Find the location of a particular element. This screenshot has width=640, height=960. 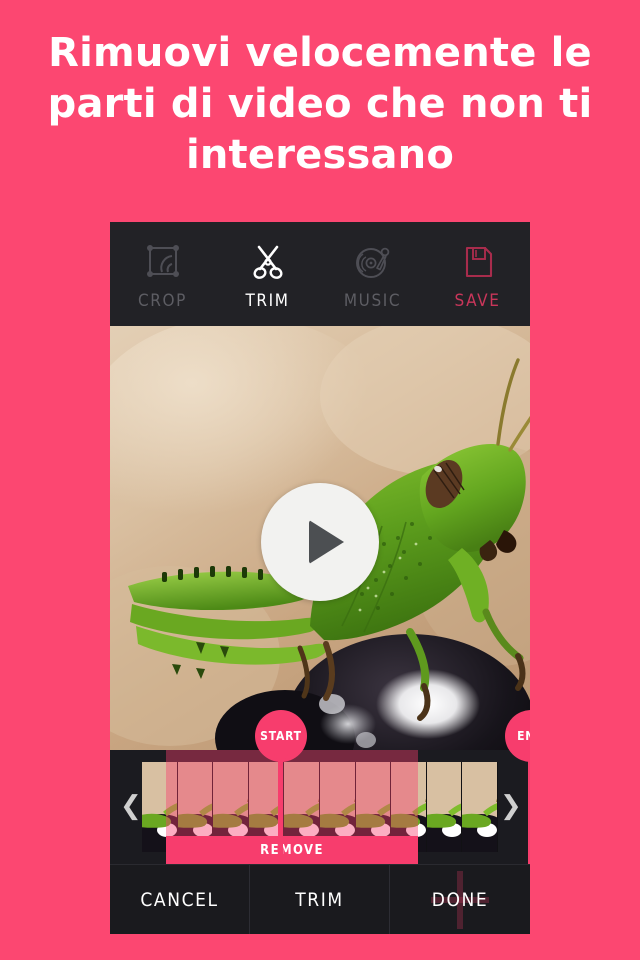

done-button: DONE is located at coordinates (460, 899).